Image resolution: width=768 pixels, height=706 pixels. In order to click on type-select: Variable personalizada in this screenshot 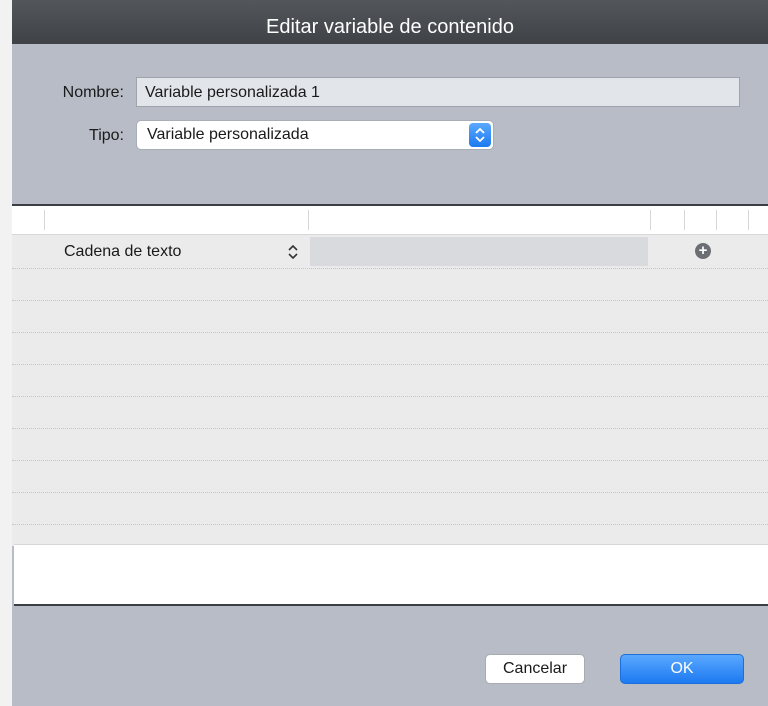, I will do `click(315, 135)`.